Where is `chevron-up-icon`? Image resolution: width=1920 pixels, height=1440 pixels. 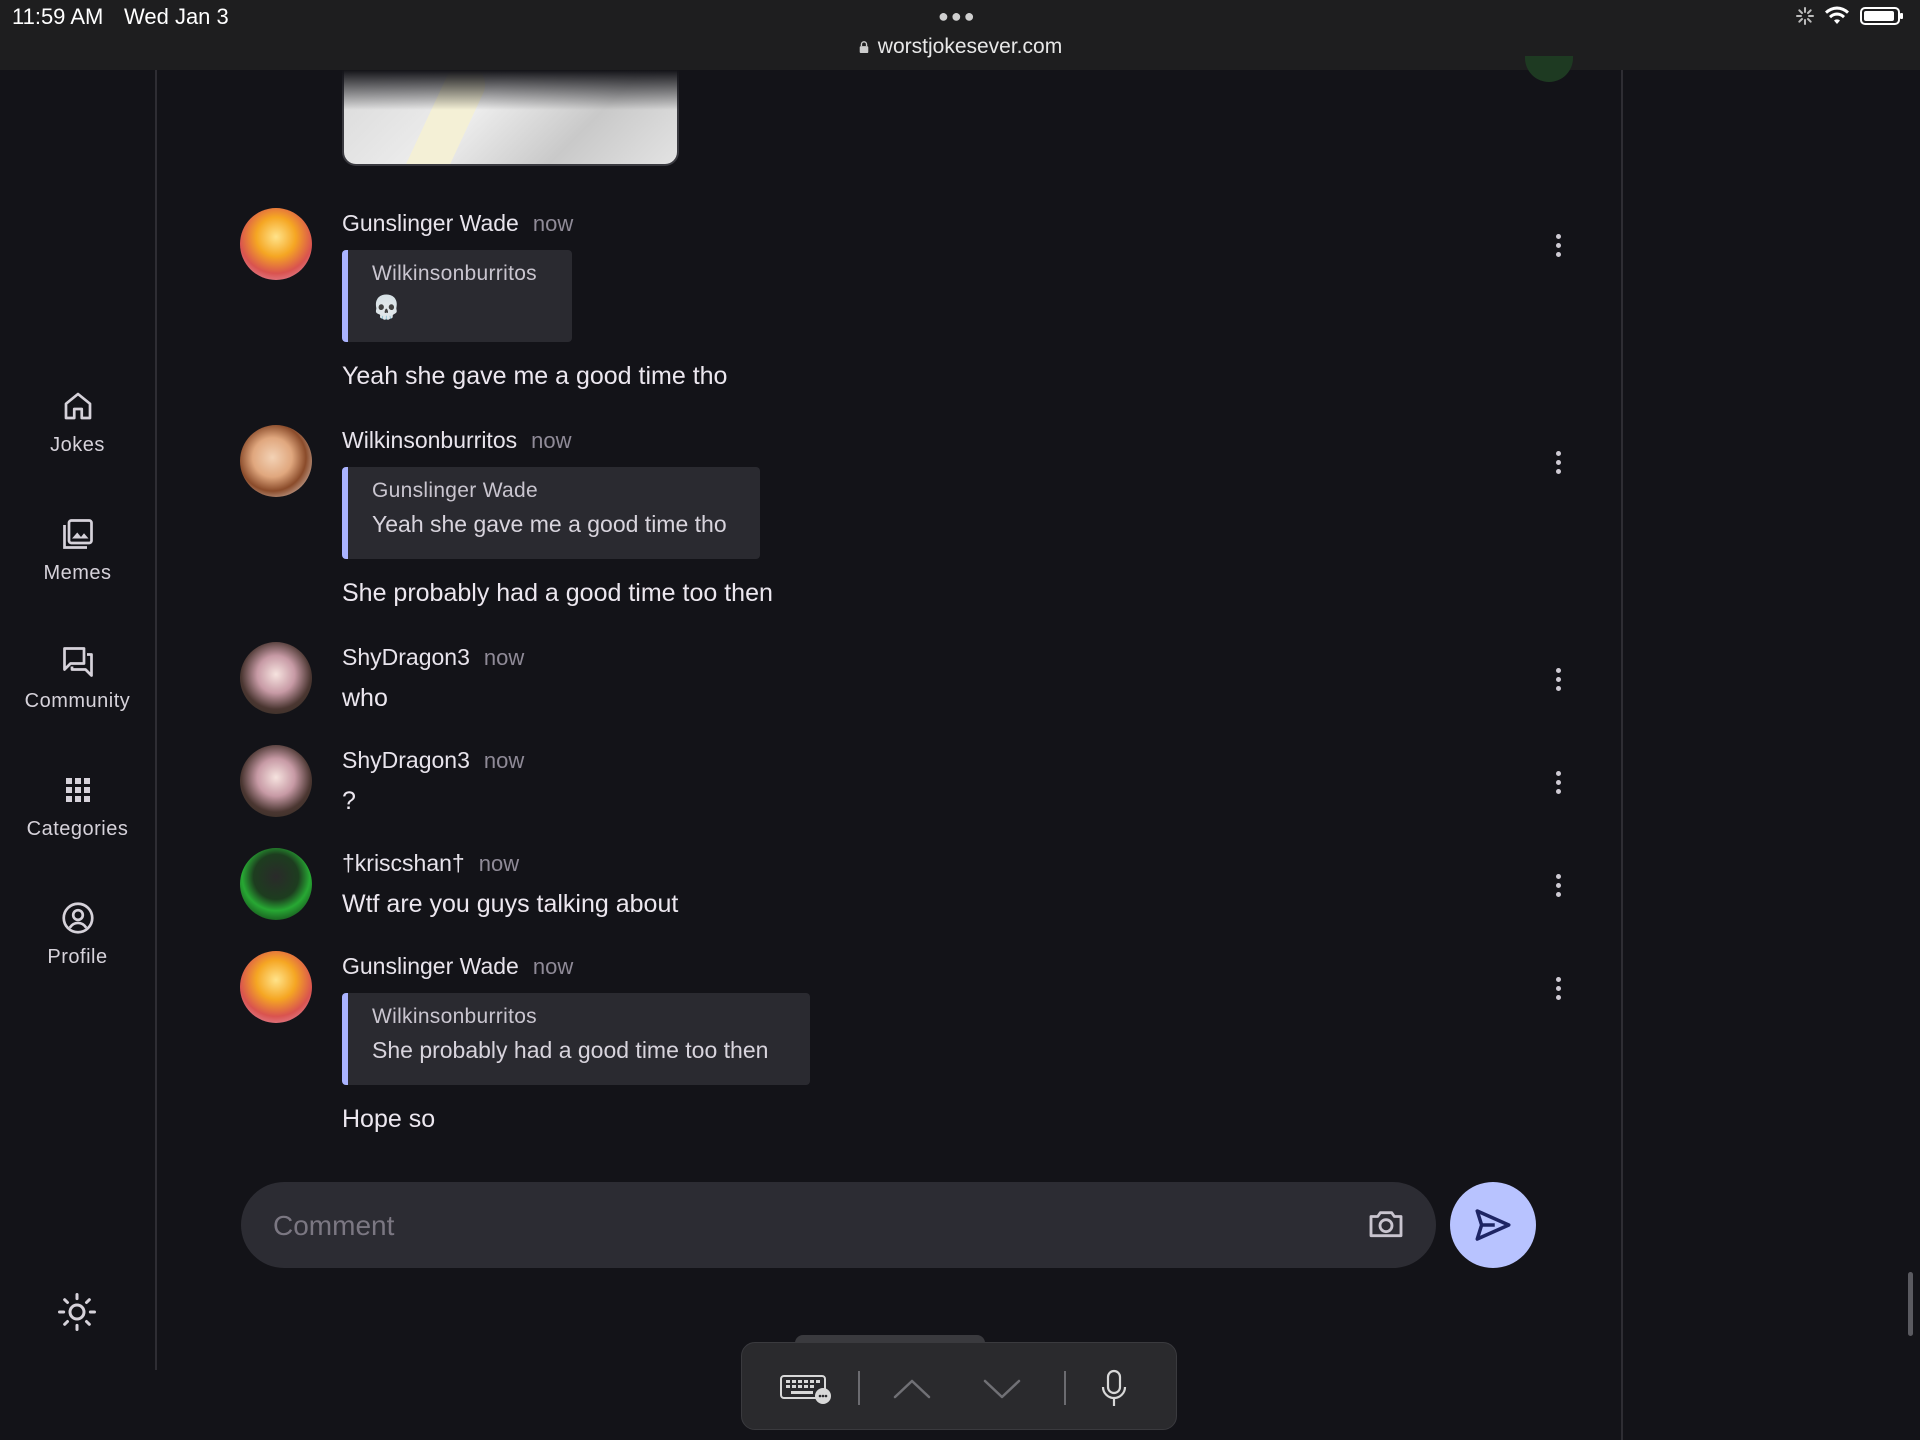
chevron-up-icon is located at coordinates (912, 1389).